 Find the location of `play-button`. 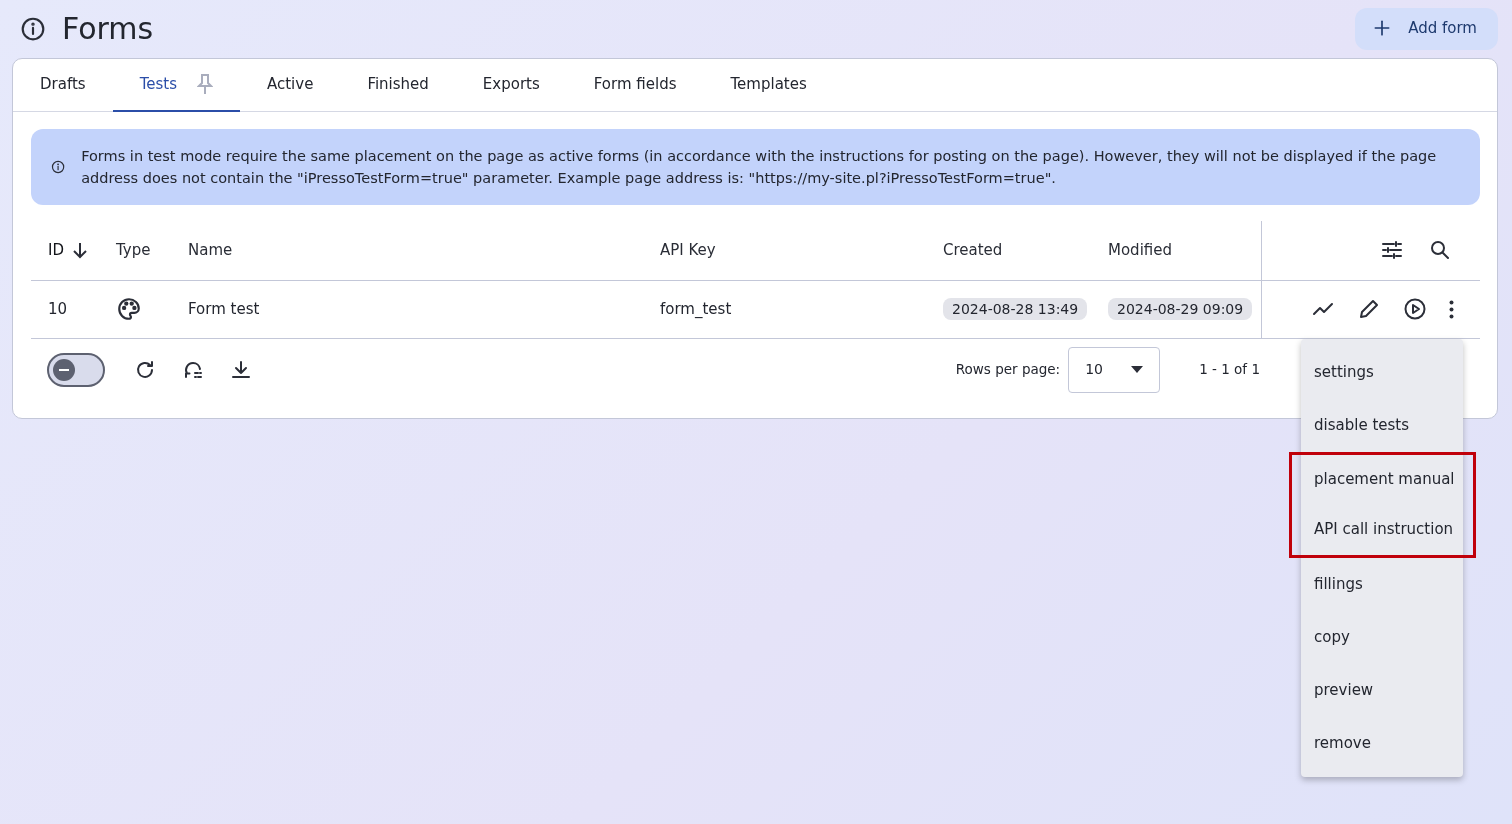

play-button is located at coordinates (1415, 309).